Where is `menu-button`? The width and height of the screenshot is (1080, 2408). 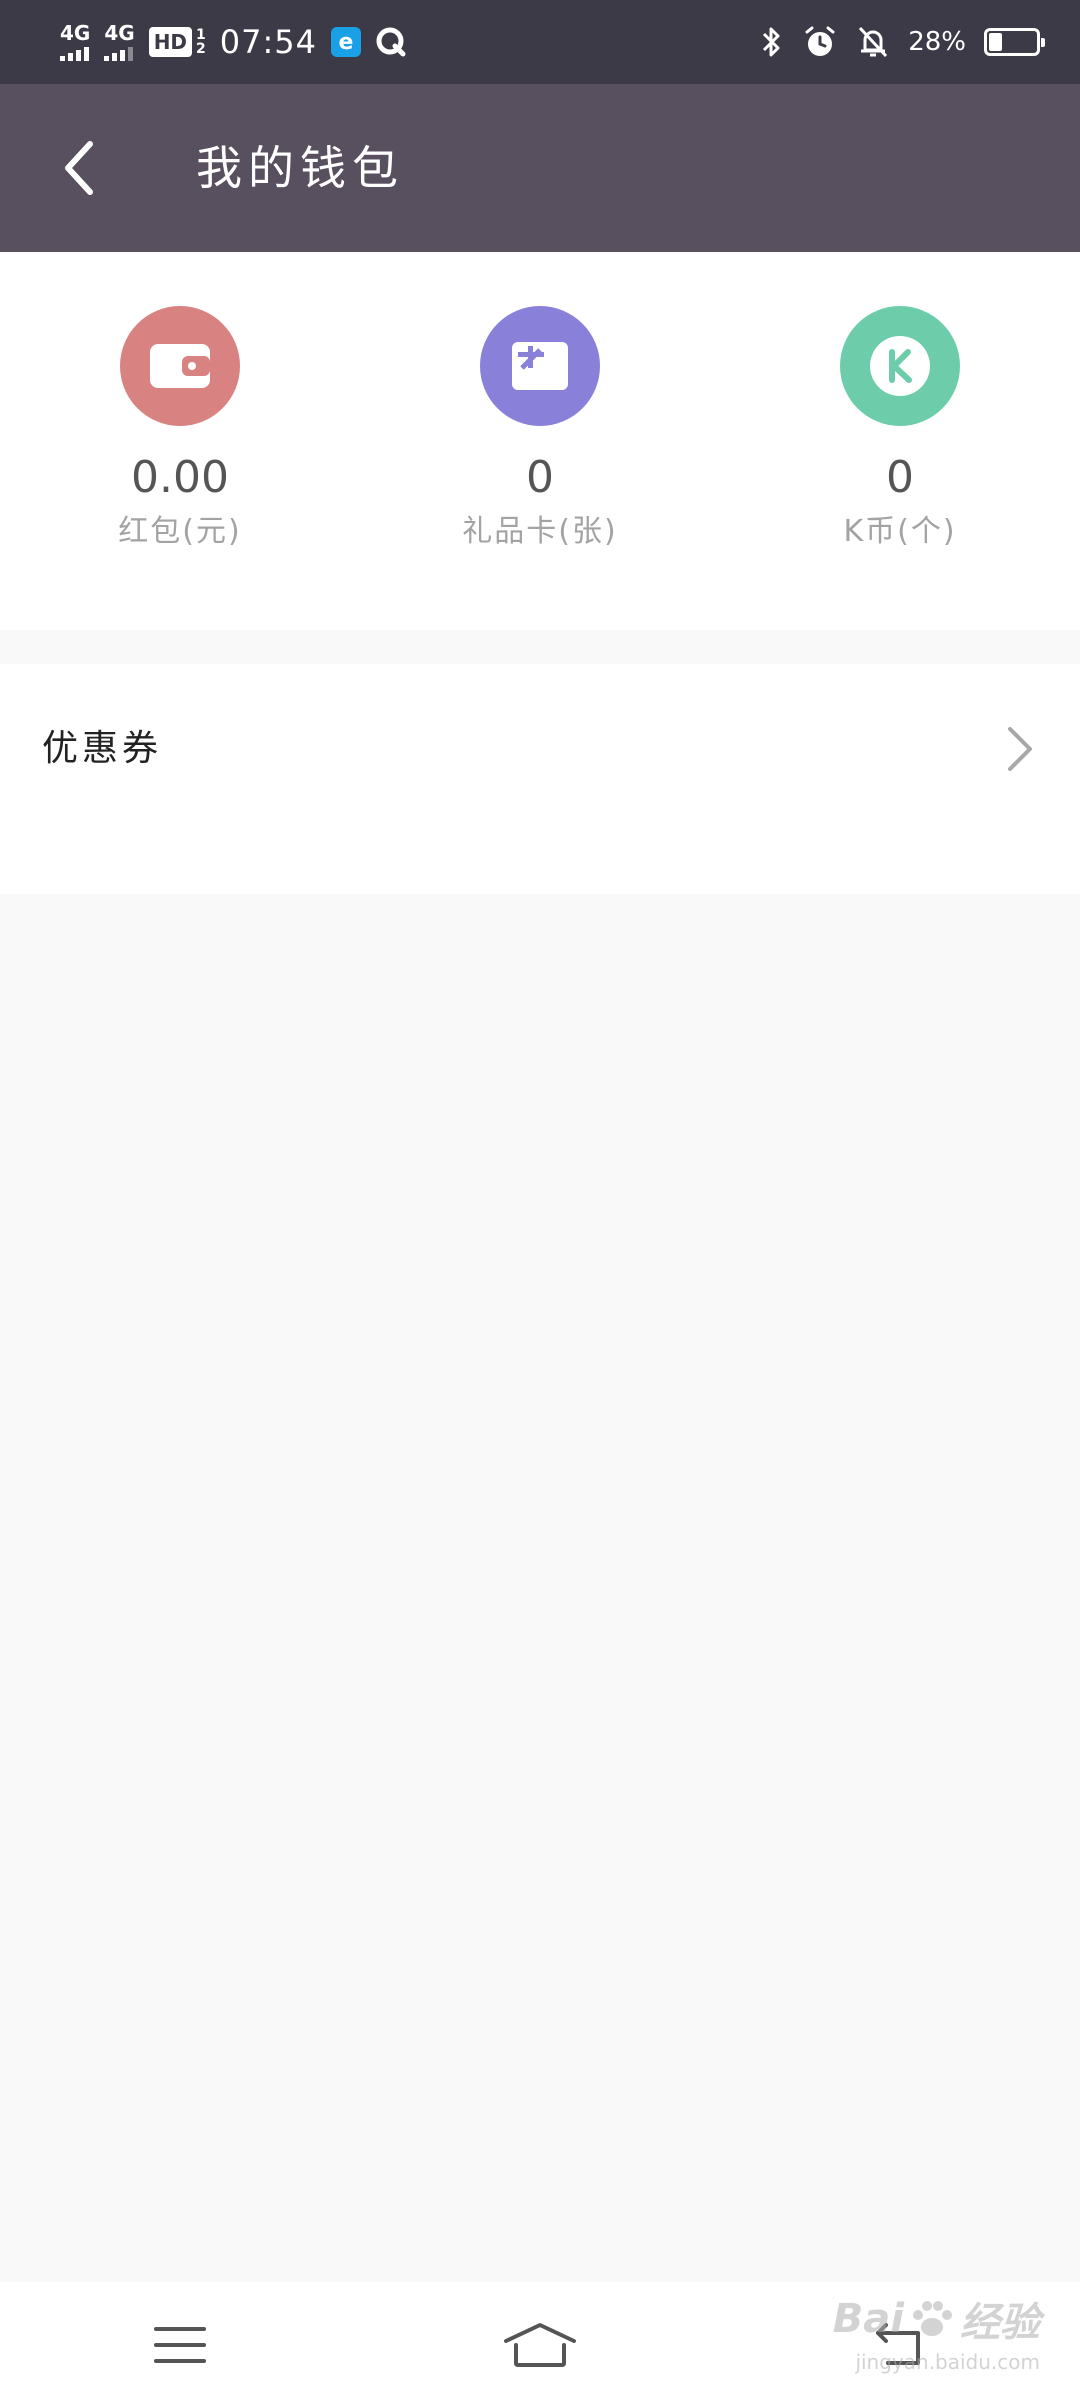 menu-button is located at coordinates (180, 2345).